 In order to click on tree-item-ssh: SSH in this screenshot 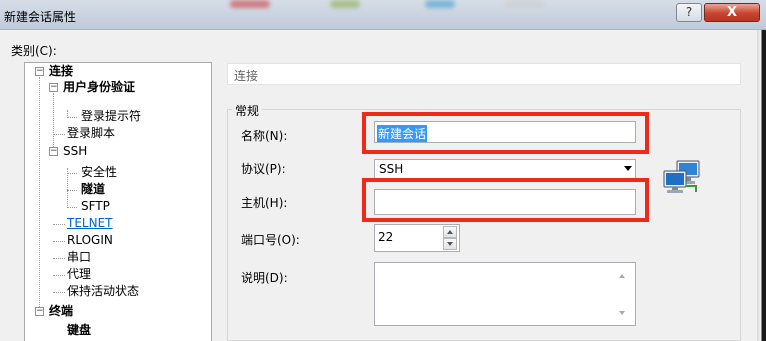, I will do `click(75, 151)`.